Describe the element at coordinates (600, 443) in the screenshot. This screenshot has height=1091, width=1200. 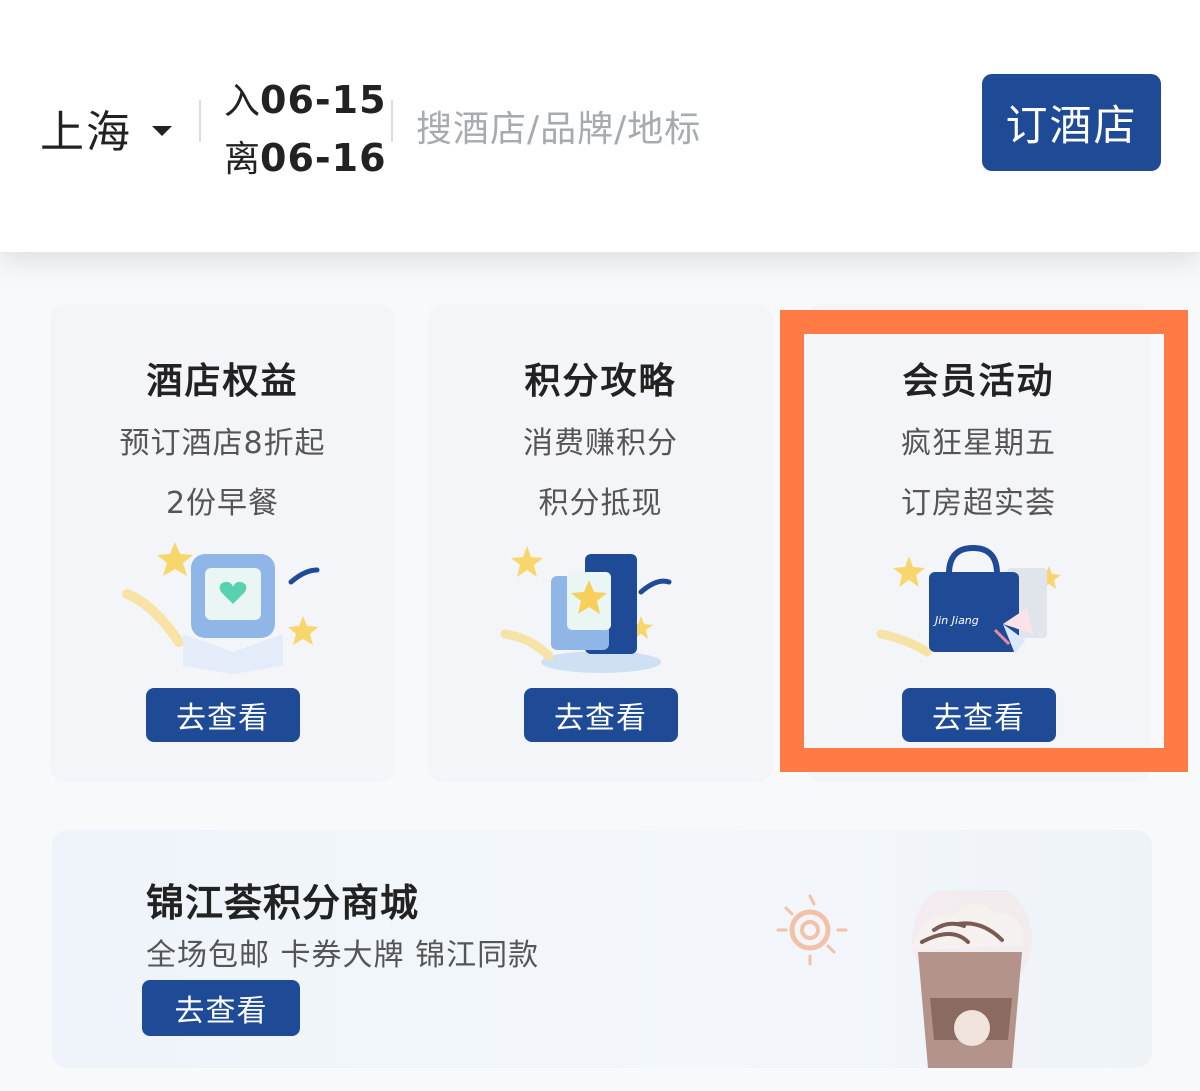
I see `card-line: 消费赚积分` at that location.